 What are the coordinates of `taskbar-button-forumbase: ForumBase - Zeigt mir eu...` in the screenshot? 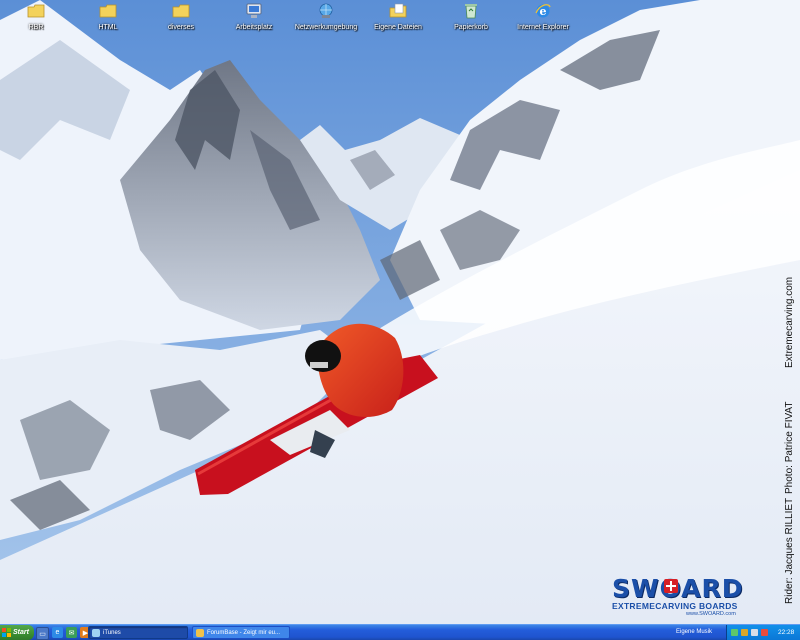 It's located at (241, 632).